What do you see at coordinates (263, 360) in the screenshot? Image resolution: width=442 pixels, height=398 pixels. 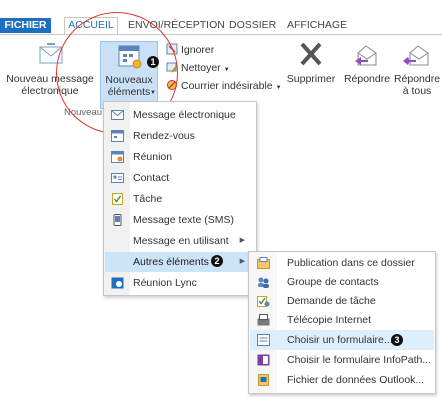 I see `infopath-icon` at bounding box center [263, 360].